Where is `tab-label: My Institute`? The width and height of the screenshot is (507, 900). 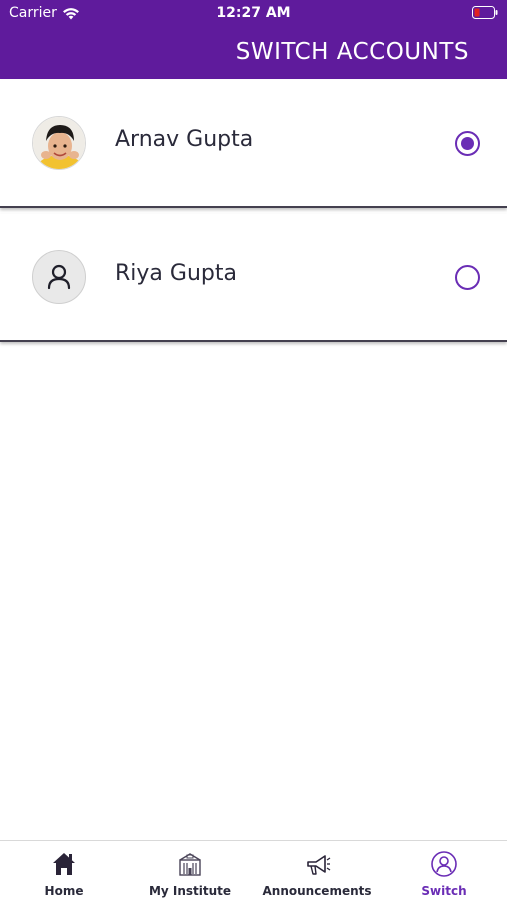 tab-label: My Institute is located at coordinates (190, 891).